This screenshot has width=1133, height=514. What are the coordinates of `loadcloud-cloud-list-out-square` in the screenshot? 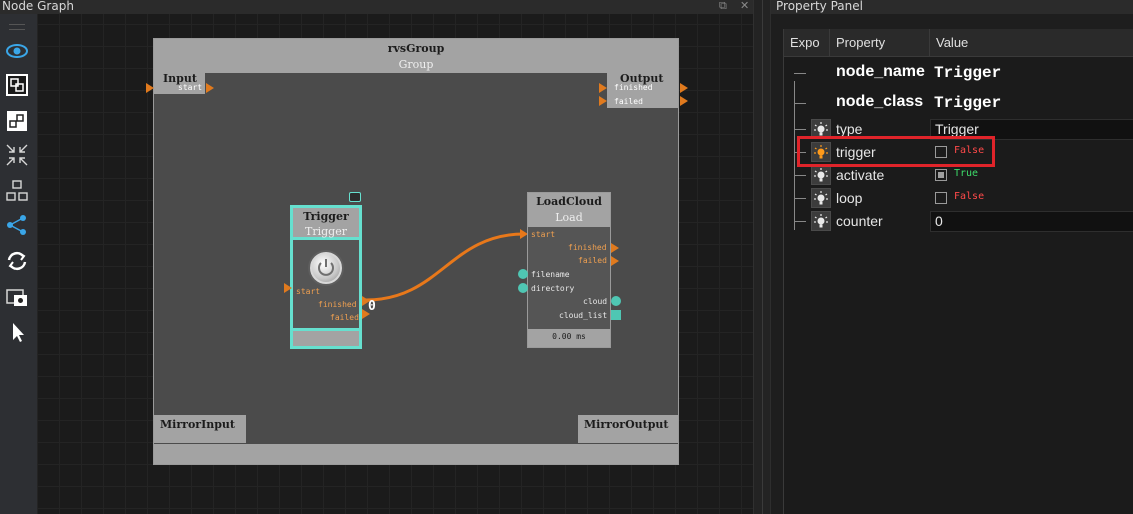 It's located at (616, 315).